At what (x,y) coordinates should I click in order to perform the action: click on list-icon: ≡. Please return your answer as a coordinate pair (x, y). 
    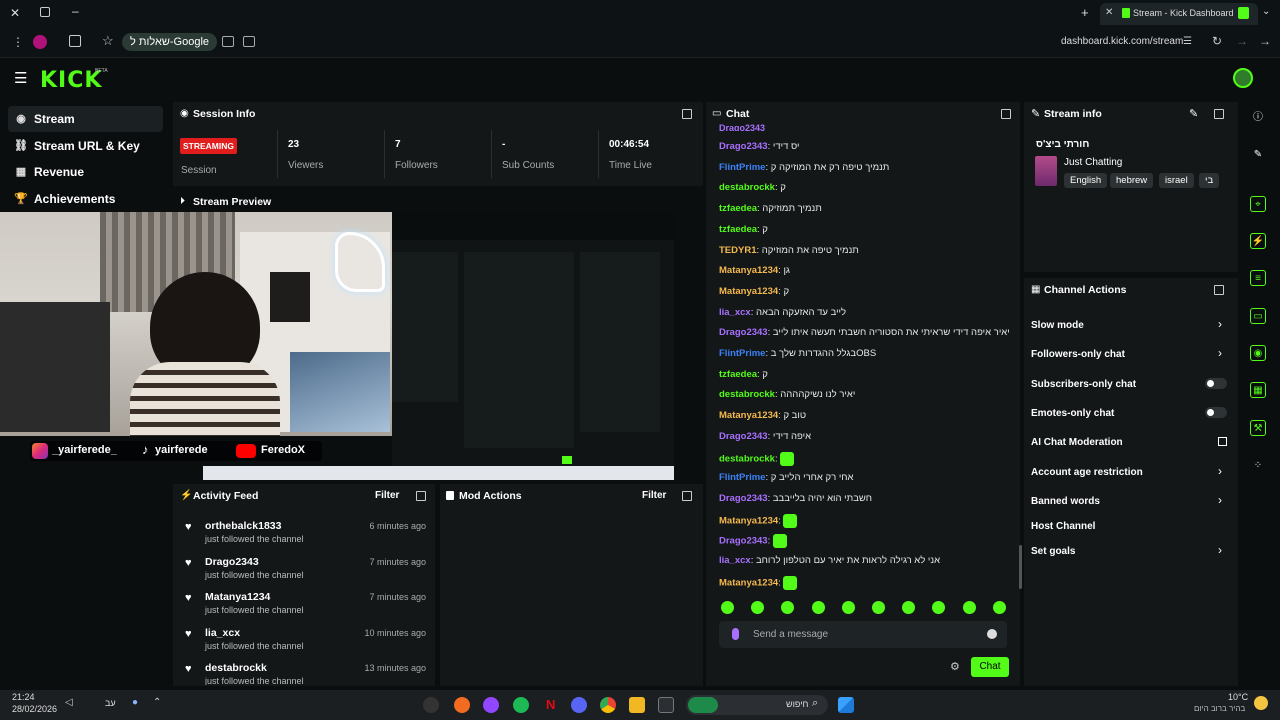
    Looking at the image, I should click on (1258, 278).